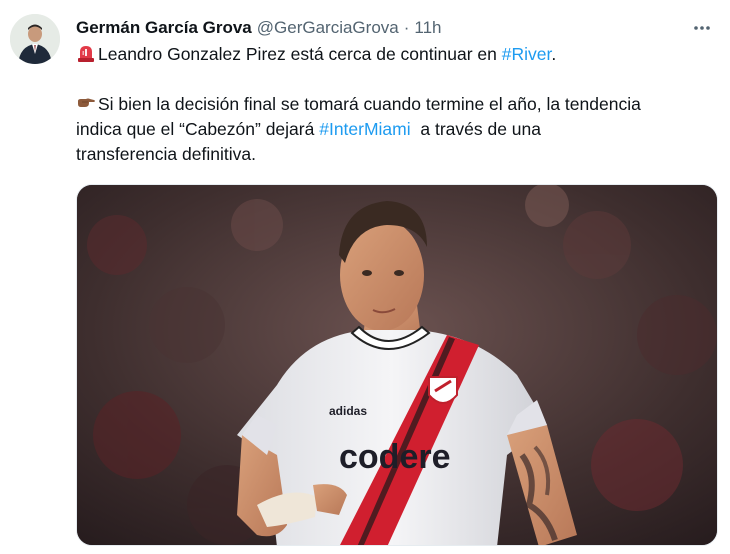 This screenshot has width=730, height=554. I want to click on more-button, so click(702, 28).